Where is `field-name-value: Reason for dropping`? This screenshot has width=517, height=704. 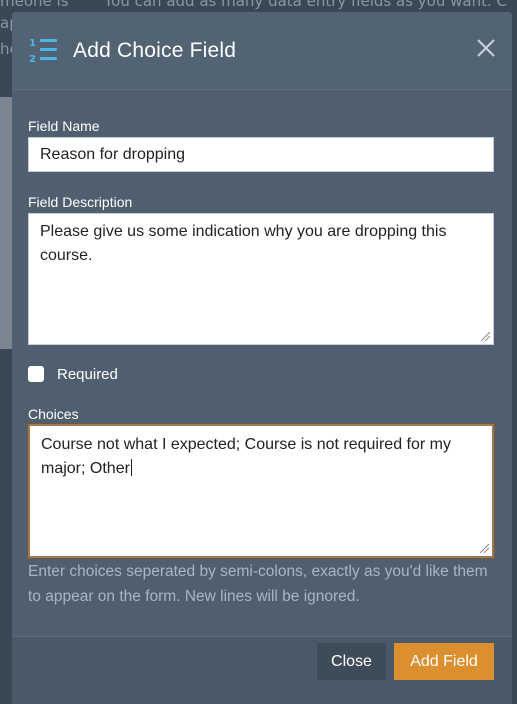
field-name-value: Reason for dropping is located at coordinates (112, 154).